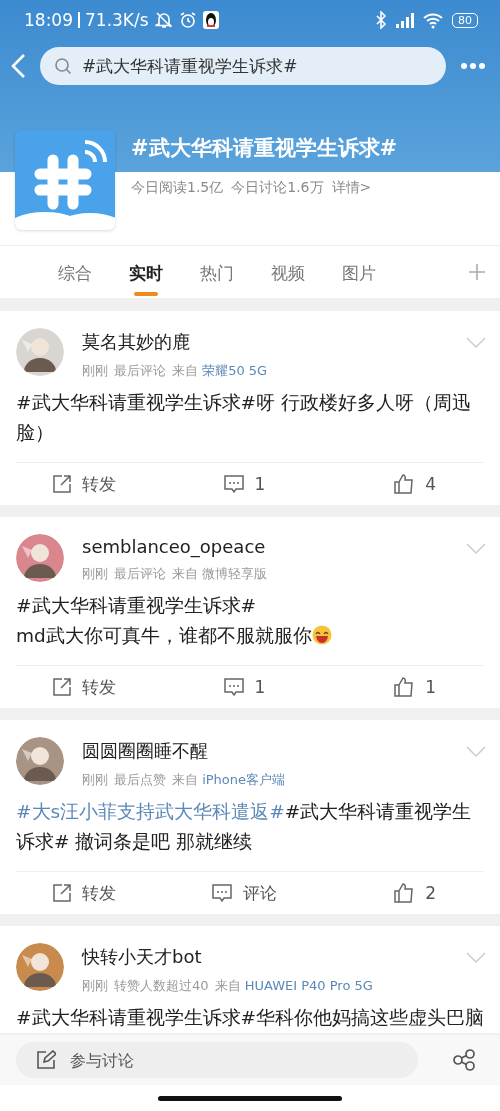 This screenshot has width=500, height=1111. I want to click on hashtag-icon, so click(65, 180).